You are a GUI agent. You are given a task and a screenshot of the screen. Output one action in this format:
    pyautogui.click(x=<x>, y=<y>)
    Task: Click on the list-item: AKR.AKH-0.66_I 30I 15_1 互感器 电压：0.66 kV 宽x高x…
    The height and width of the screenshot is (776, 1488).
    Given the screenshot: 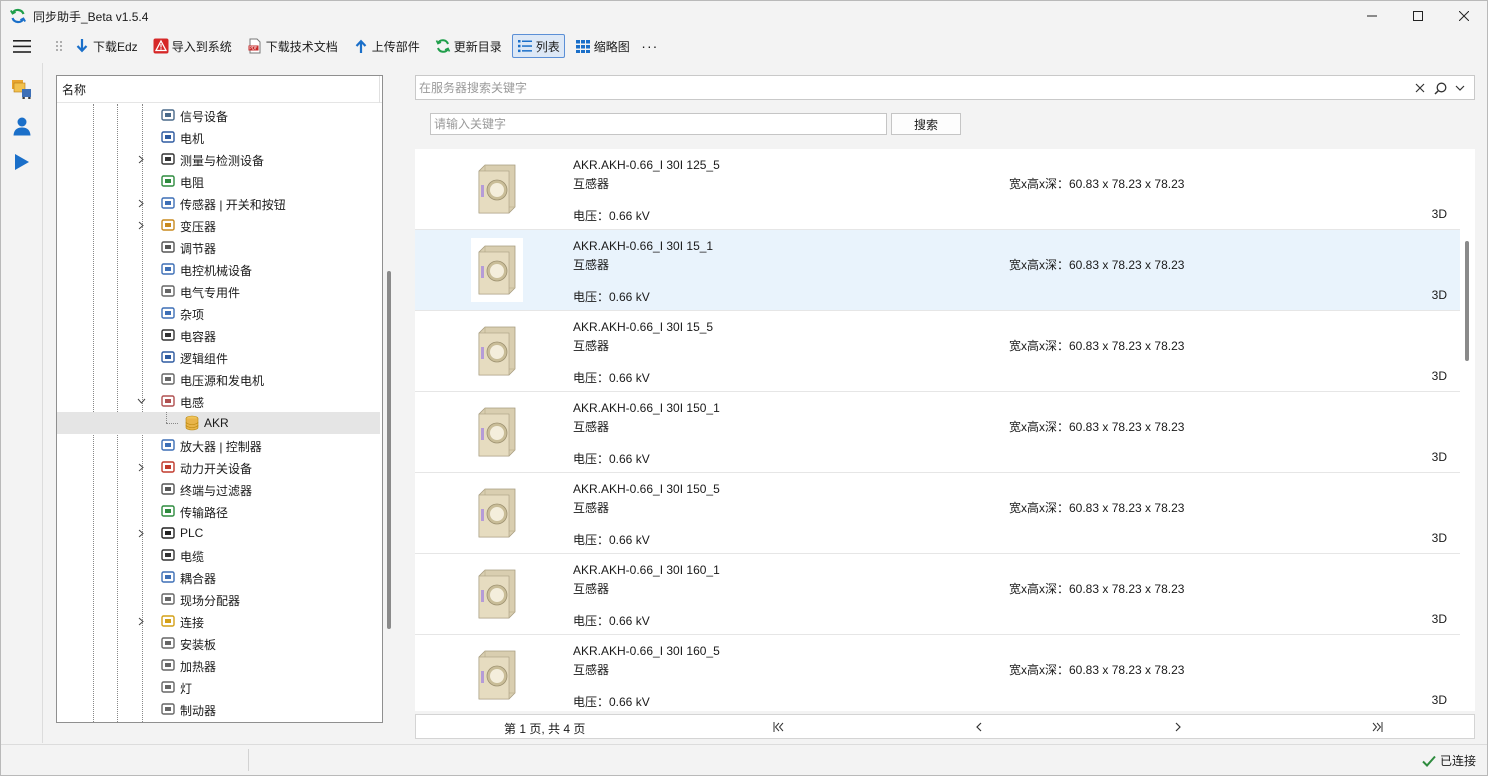 What is the action you would take?
    pyautogui.click(x=937, y=270)
    